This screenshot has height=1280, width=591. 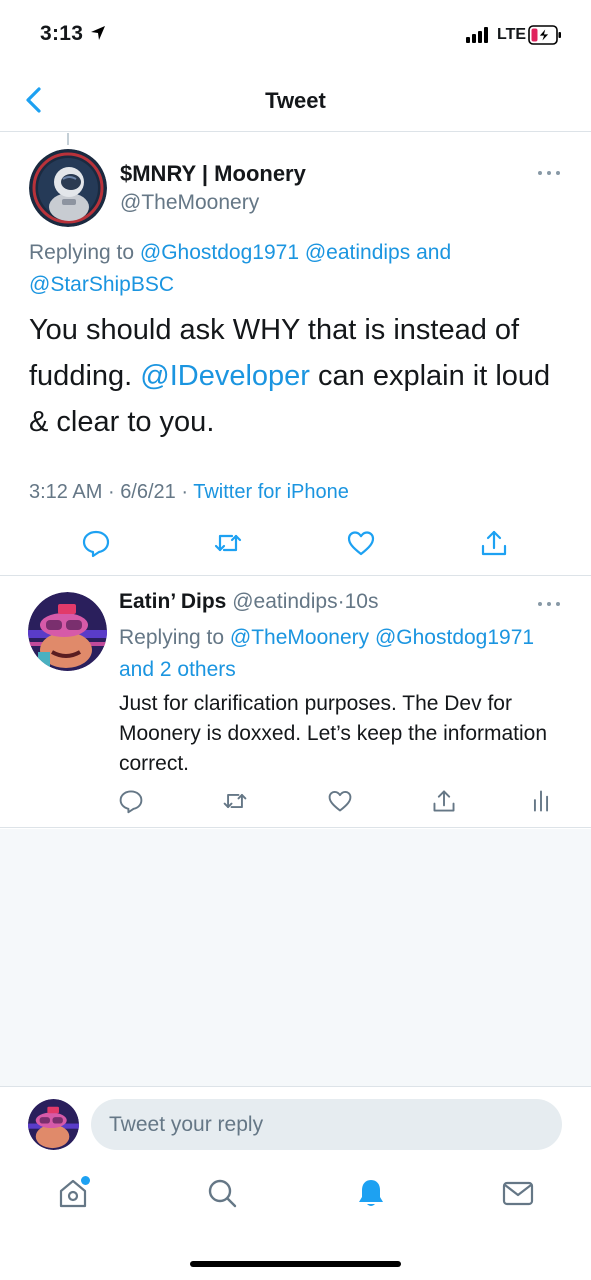 What do you see at coordinates (541, 801) in the screenshot?
I see `analytics-icon` at bounding box center [541, 801].